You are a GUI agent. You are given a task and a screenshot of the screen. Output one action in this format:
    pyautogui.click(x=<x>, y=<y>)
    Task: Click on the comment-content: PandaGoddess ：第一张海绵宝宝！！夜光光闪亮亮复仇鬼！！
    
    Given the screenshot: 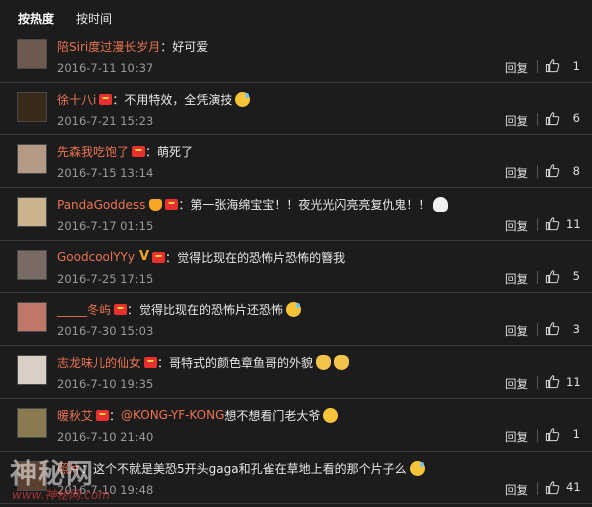 What is the action you would take?
    pyautogui.click(x=253, y=204)
    